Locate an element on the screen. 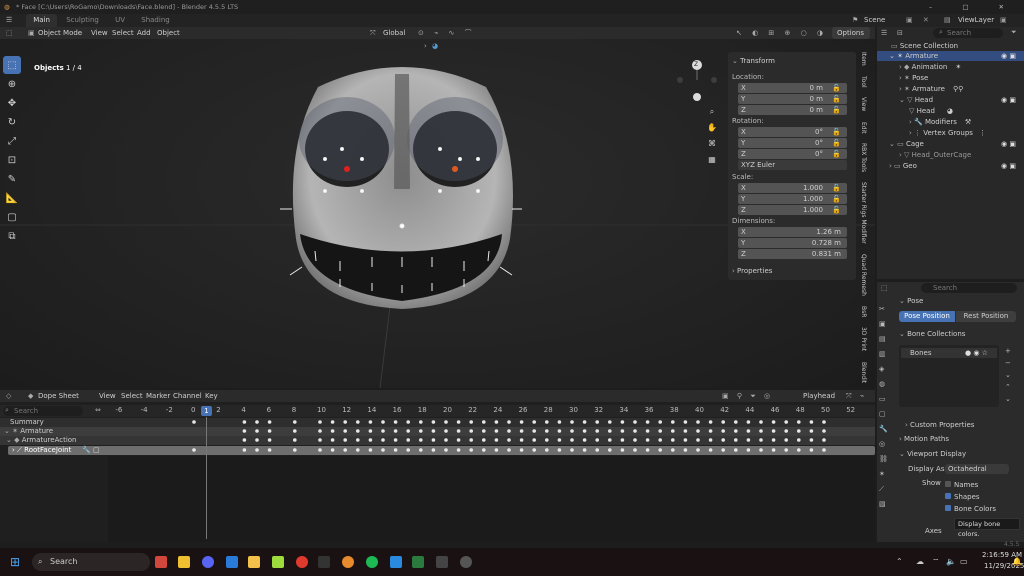 Image resolution: width=1024 pixels, height=576 pixels. outliner-row-selected: ⌄ ✶ Armature ◉ ▣ is located at coordinates (950, 56).